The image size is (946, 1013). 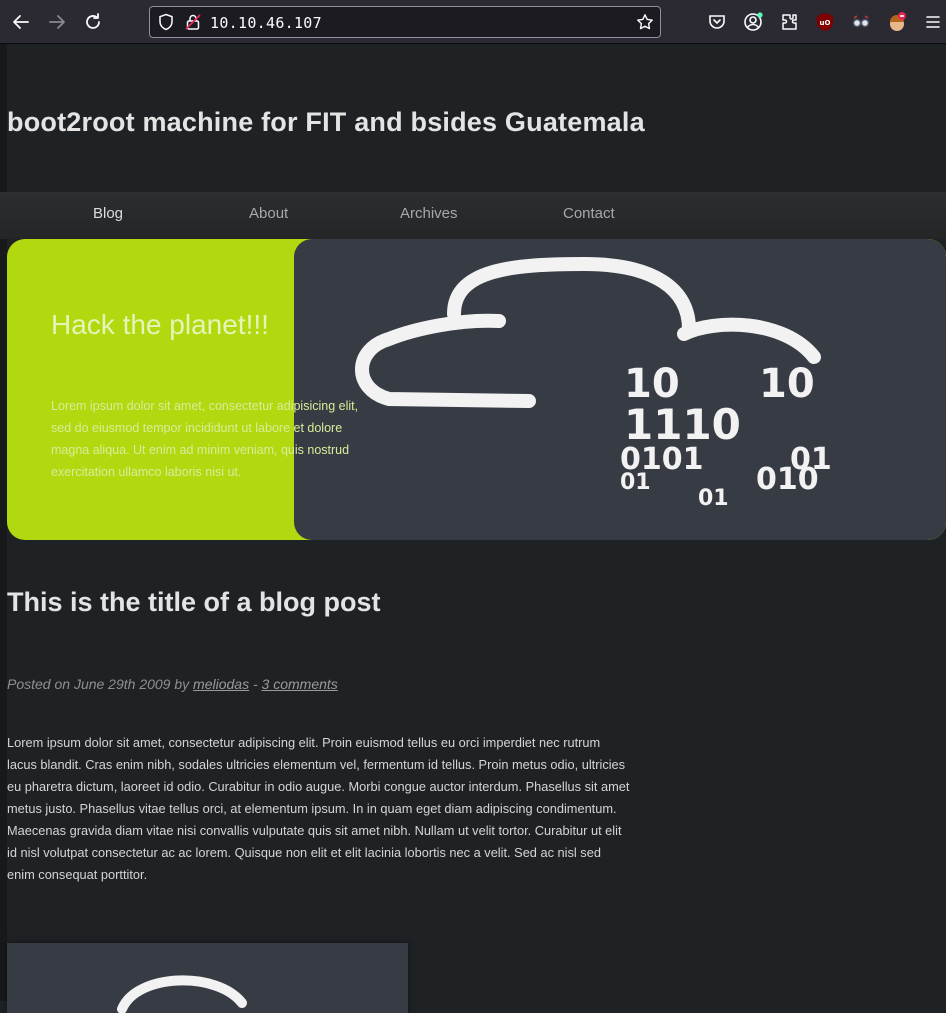 What do you see at coordinates (713, 498) in the screenshot?
I see `binary-text-8: 01` at bounding box center [713, 498].